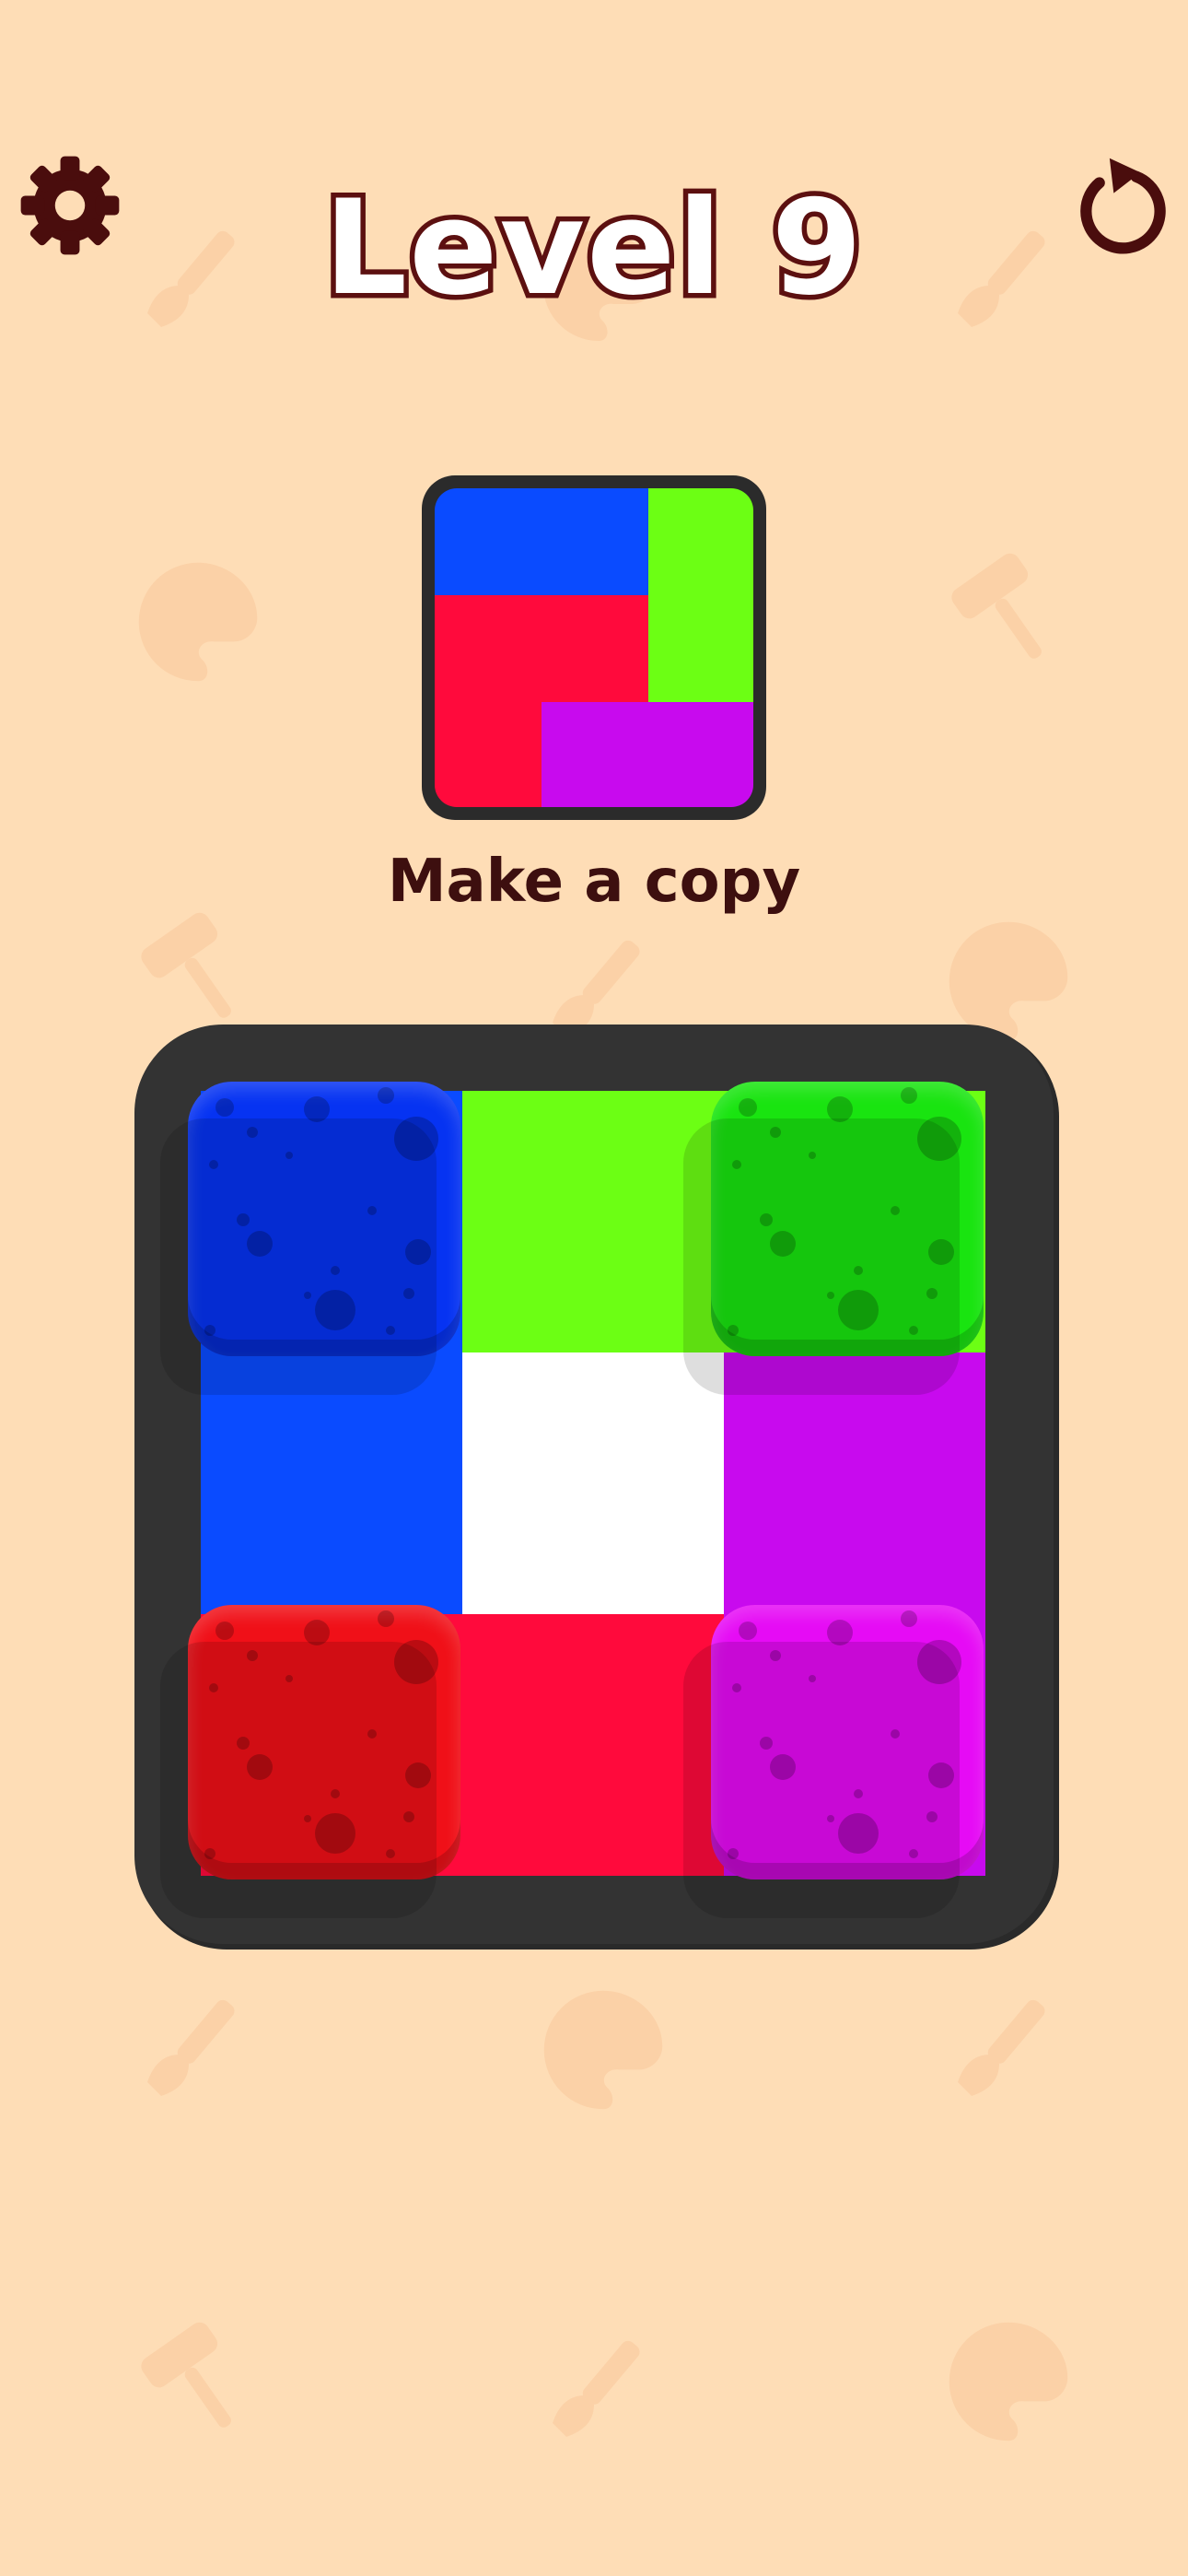  I want to click on target-region-green, so click(700, 595).